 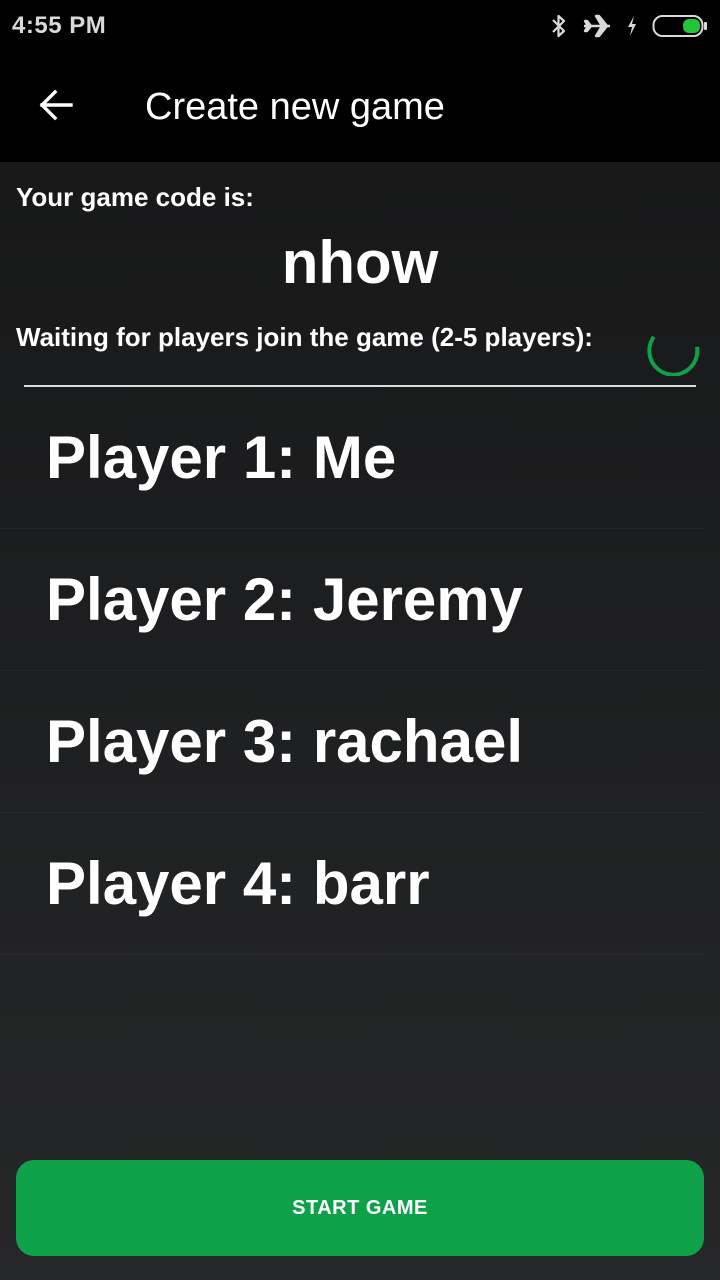 I want to click on arrow-left-icon, so click(x=56, y=107).